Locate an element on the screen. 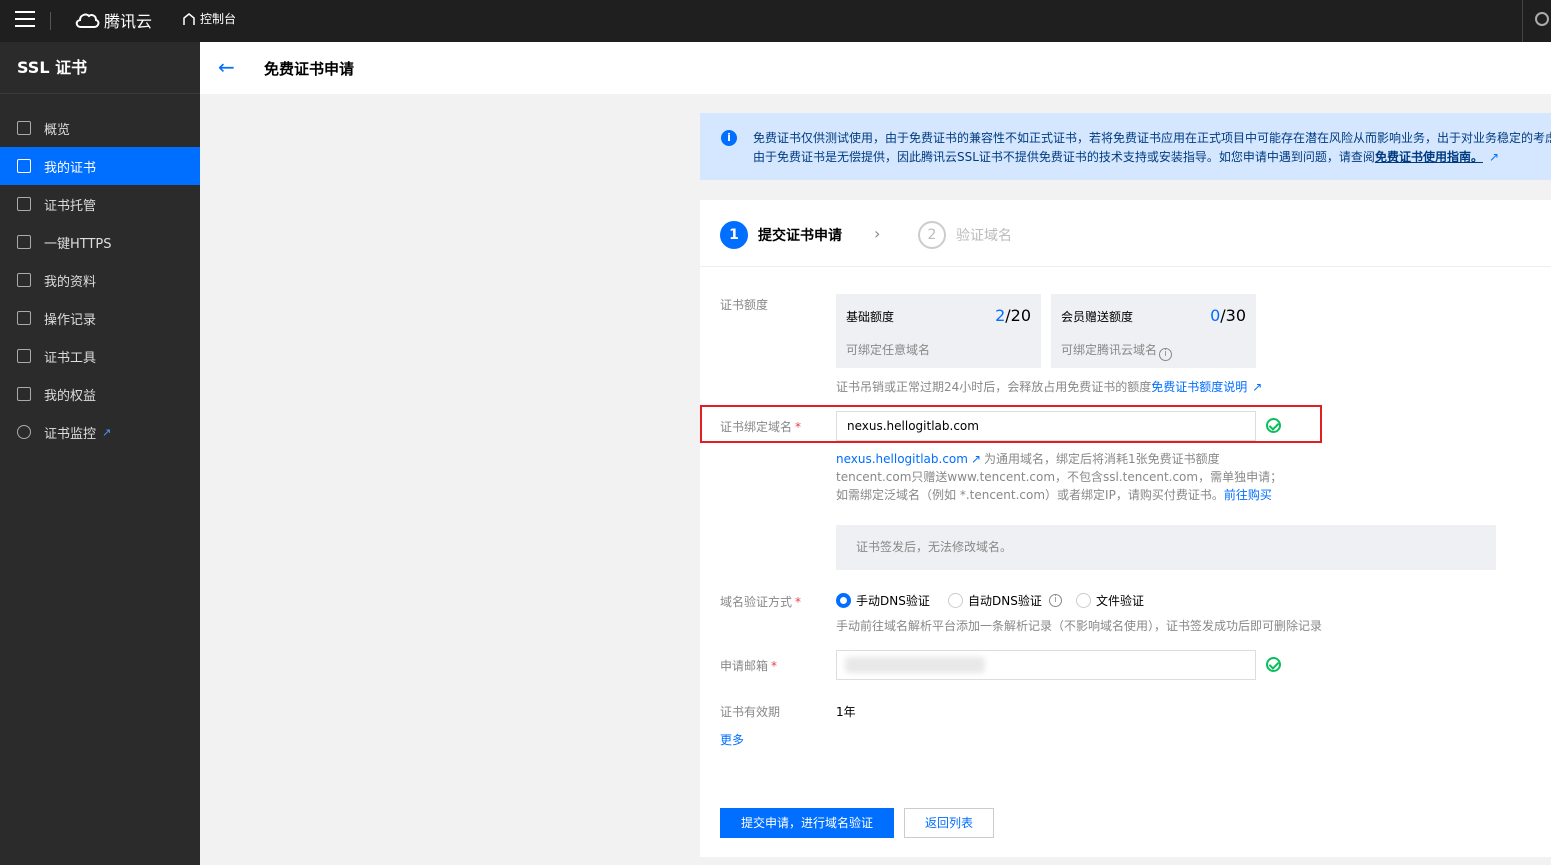  step-label: 验证域名 is located at coordinates (984, 236).